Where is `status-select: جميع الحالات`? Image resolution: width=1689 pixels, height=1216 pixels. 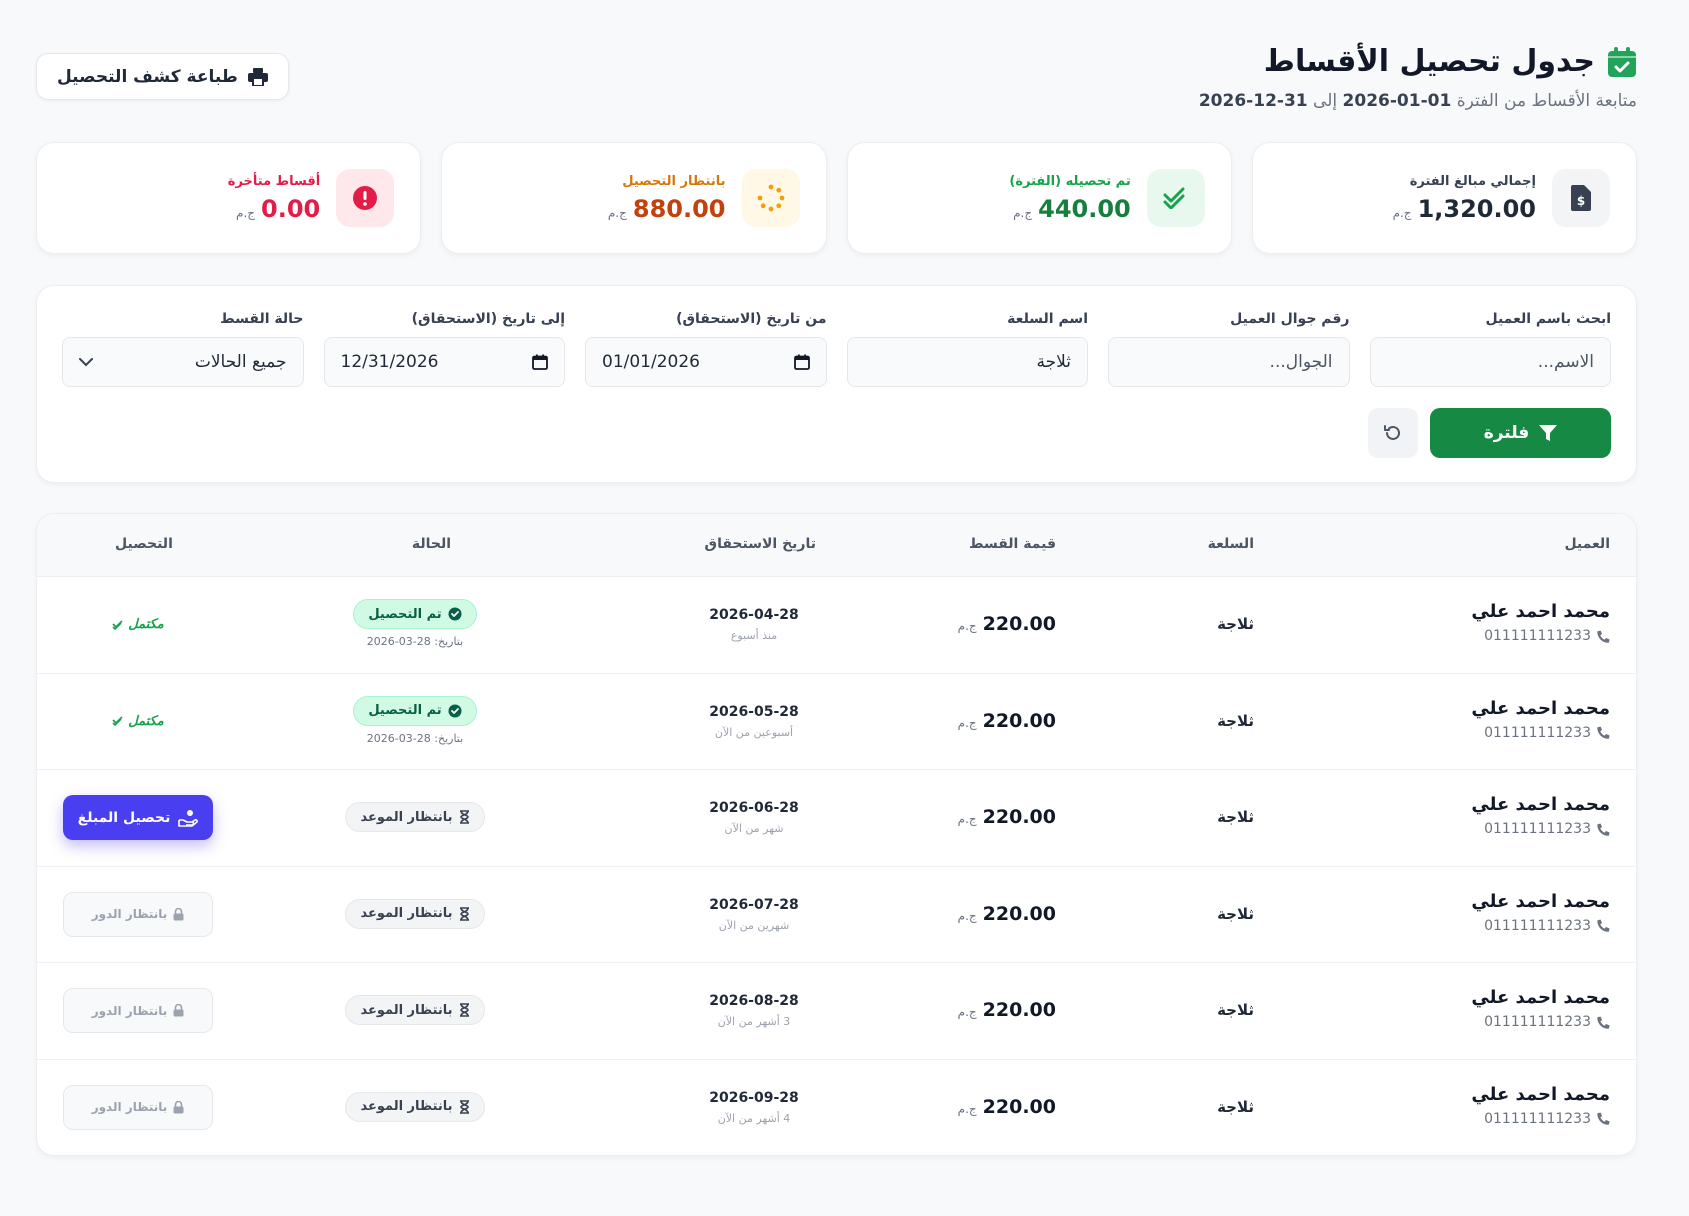 status-select: جميع الحالات is located at coordinates (183, 362).